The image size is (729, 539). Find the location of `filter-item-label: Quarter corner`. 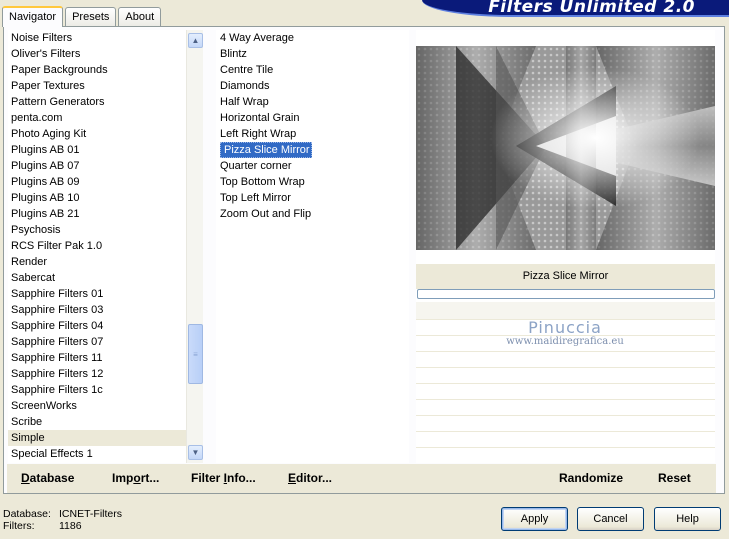

filter-item-label: Quarter corner is located at coordinates (256, 166).